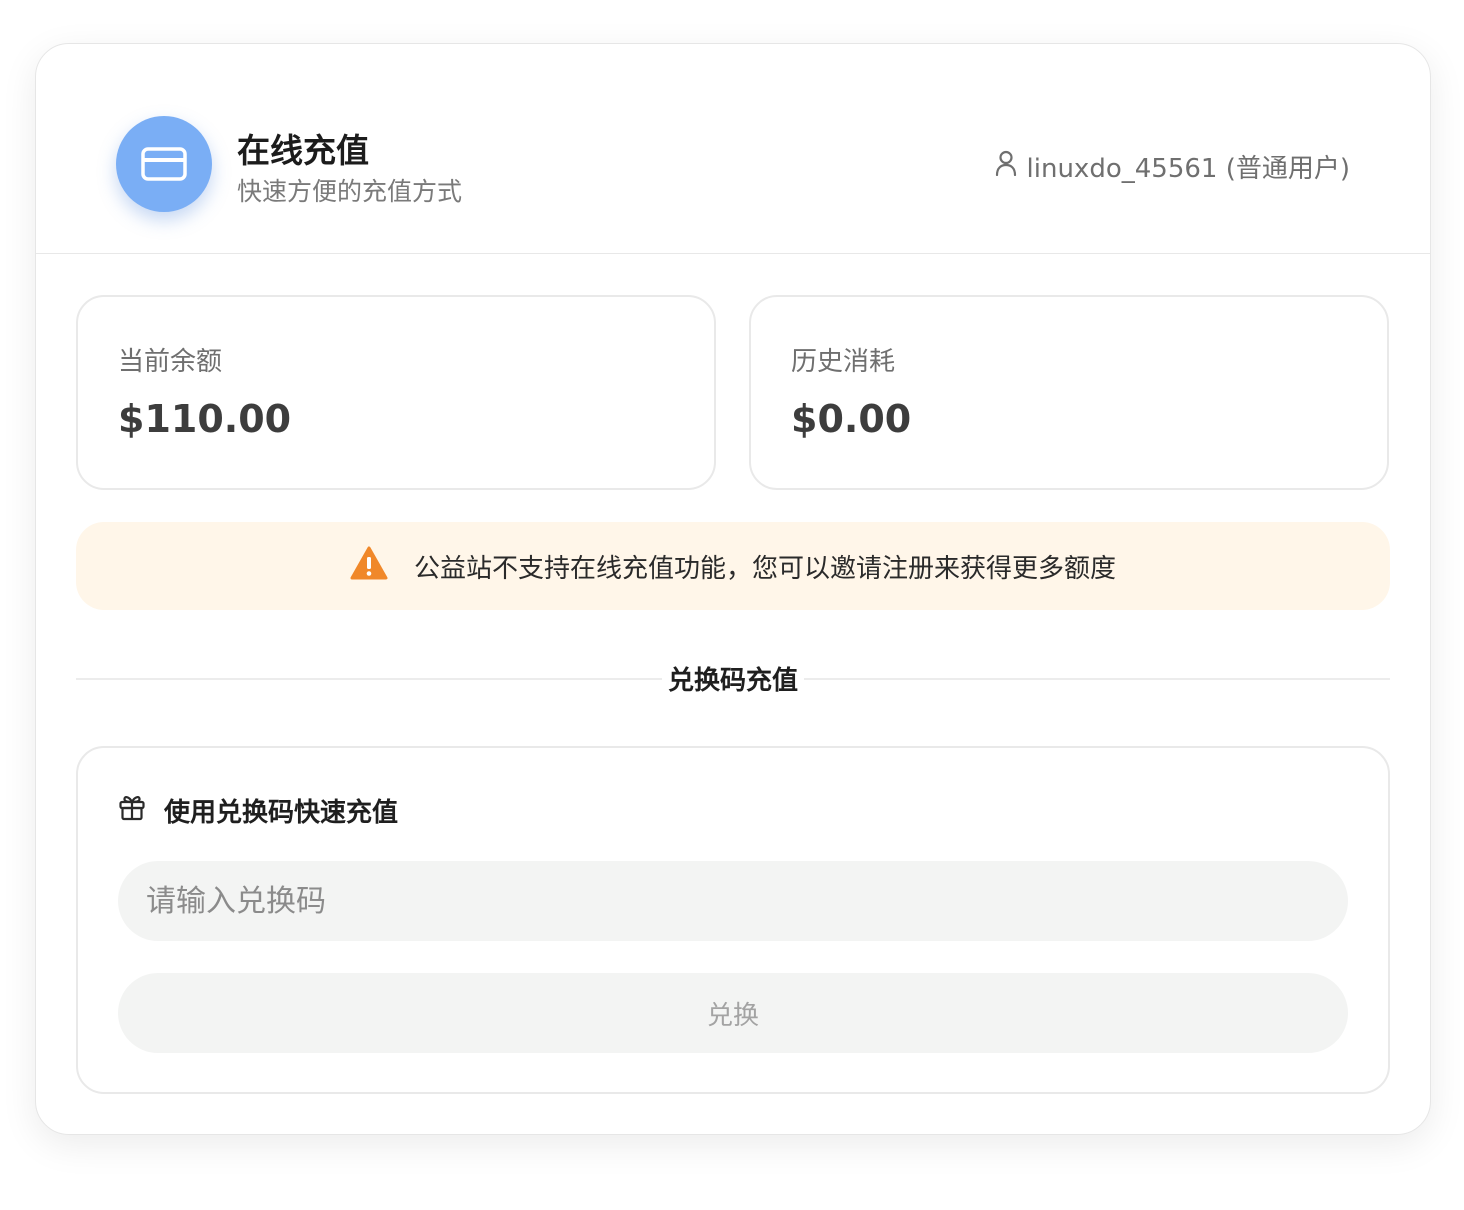 The image size is (1464, 1210). What do you see at coordinates (281, 813) in the screenshot?
I see `redeem-heading-text: 使用兑换码快速充值` at bounding box center [281, 813].